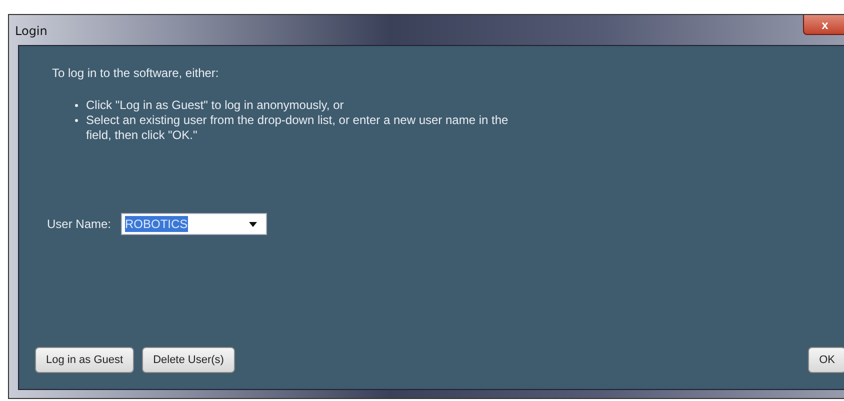  What do you see at coordinates (194, 224) in the screenshot?
I see `user-name-dropdown: ROBOTICS` at bounding box center [194, 224].